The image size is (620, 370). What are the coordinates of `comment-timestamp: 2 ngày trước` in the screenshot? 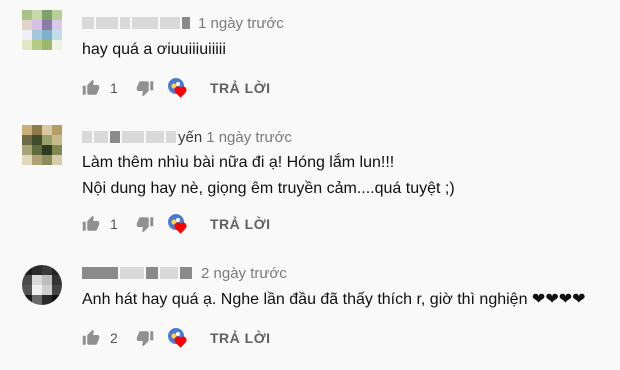 It's located at (244, 273).